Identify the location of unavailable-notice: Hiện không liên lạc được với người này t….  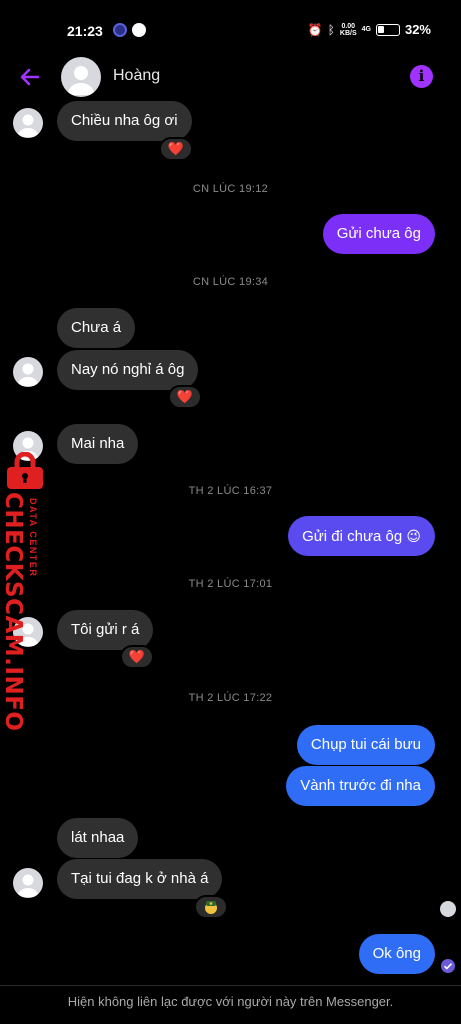
(230, 1001).